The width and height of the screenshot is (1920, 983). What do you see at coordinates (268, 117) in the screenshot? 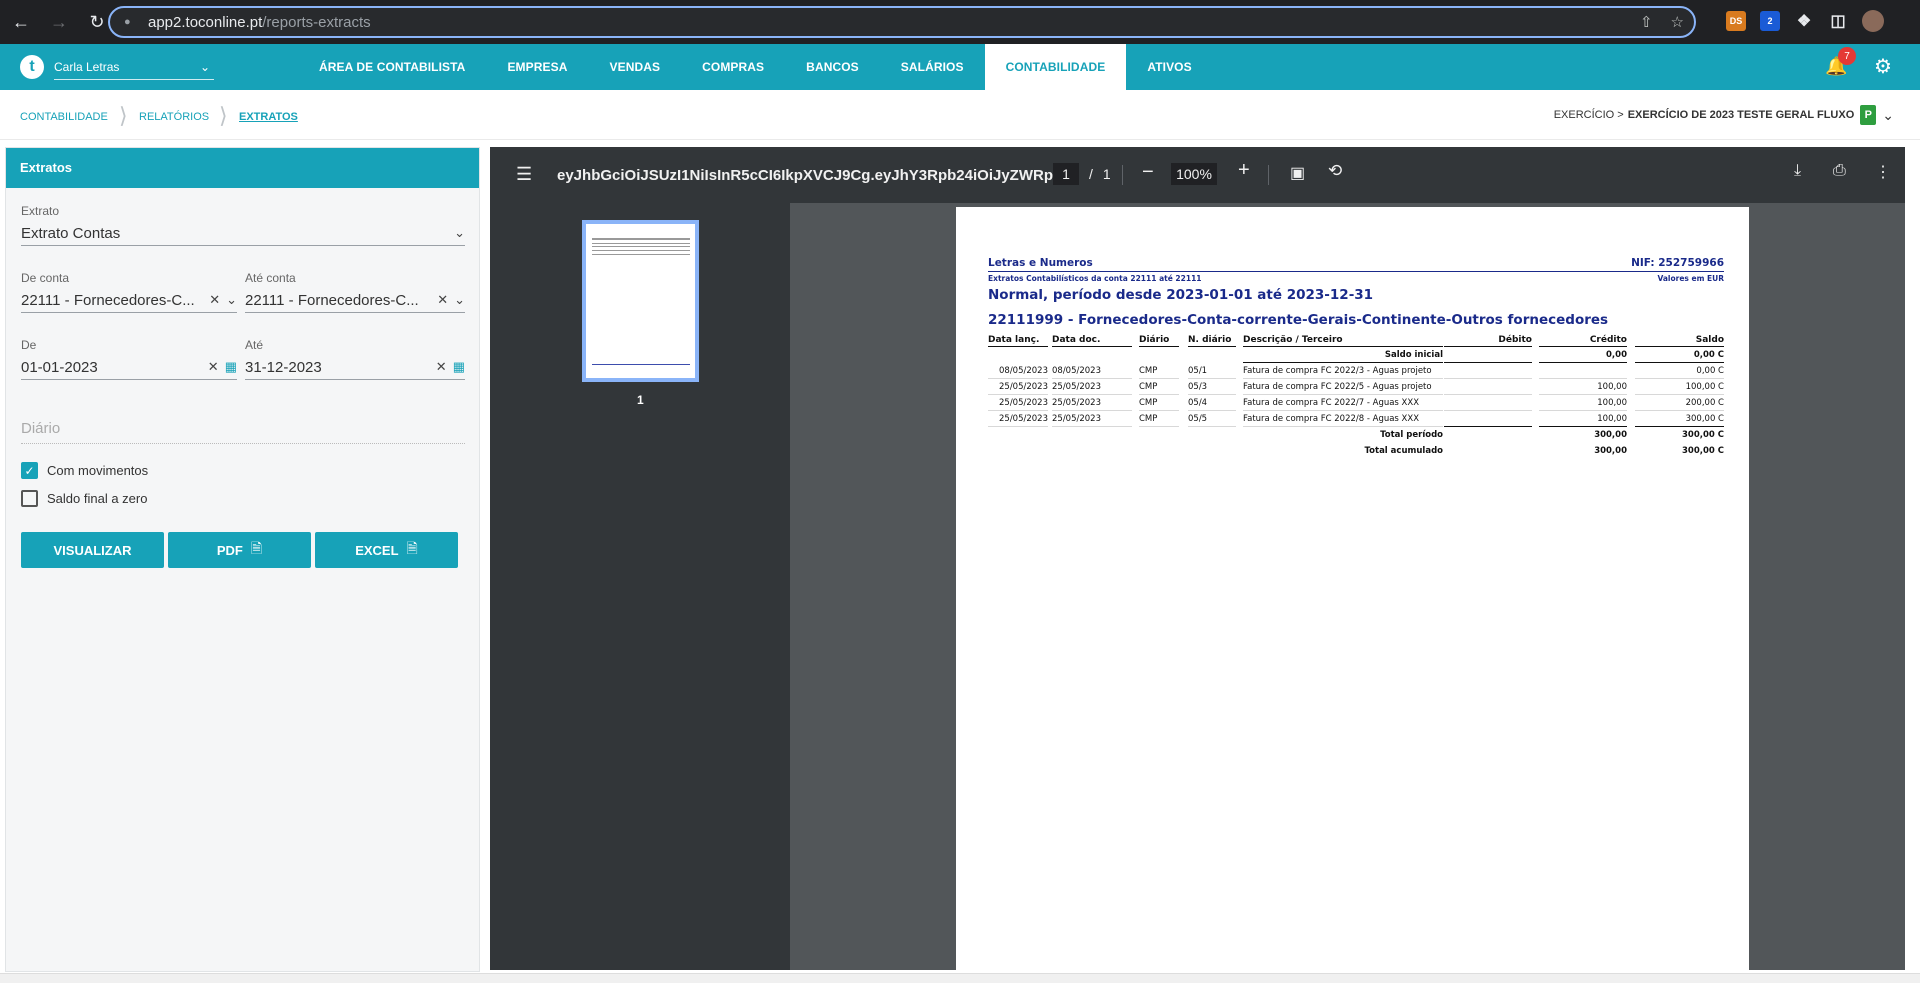
I see `breadcrumb-extratos: EXTRATOS` at bounding box center [268, 117].